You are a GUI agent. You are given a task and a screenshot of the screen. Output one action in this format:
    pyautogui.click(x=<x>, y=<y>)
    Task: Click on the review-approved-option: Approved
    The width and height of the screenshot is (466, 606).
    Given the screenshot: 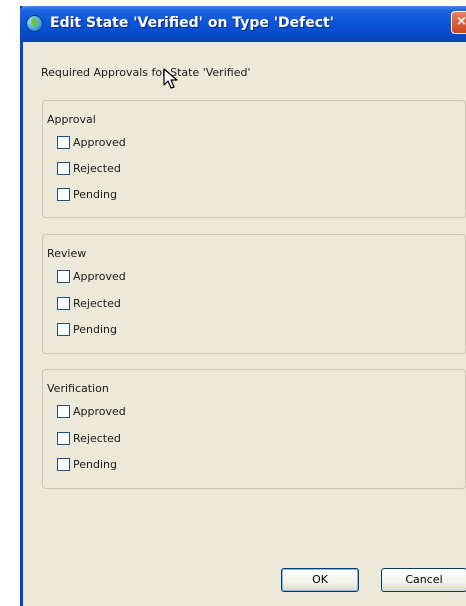 What is the action you would take?
    pyautogui.click(x=91, y=276)
    